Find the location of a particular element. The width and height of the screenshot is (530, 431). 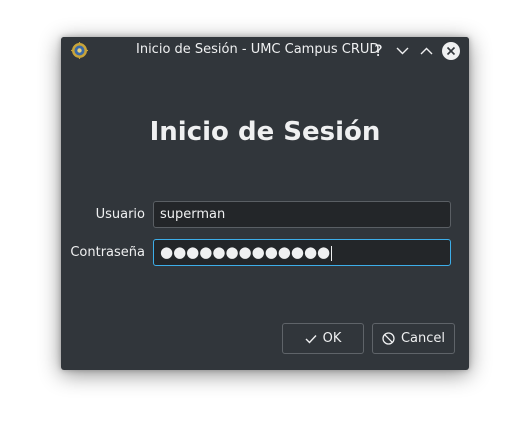

username-input: superman is located at coordinates (302, 214).